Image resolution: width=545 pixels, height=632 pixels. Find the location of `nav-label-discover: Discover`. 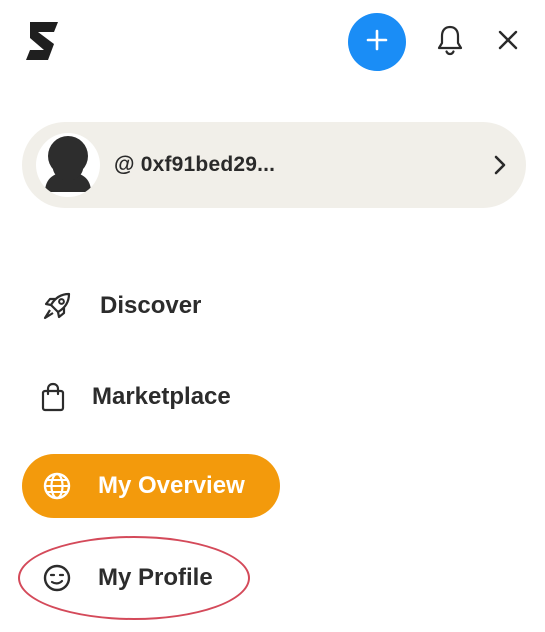

nav-label-discover: Discover is located at coordinates (151, 305).